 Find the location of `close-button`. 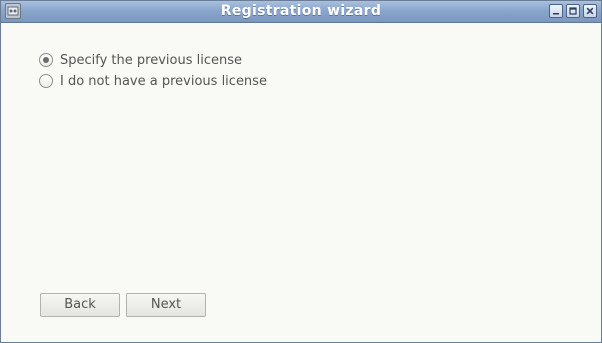

close-button is located at coordinates (590, 11).